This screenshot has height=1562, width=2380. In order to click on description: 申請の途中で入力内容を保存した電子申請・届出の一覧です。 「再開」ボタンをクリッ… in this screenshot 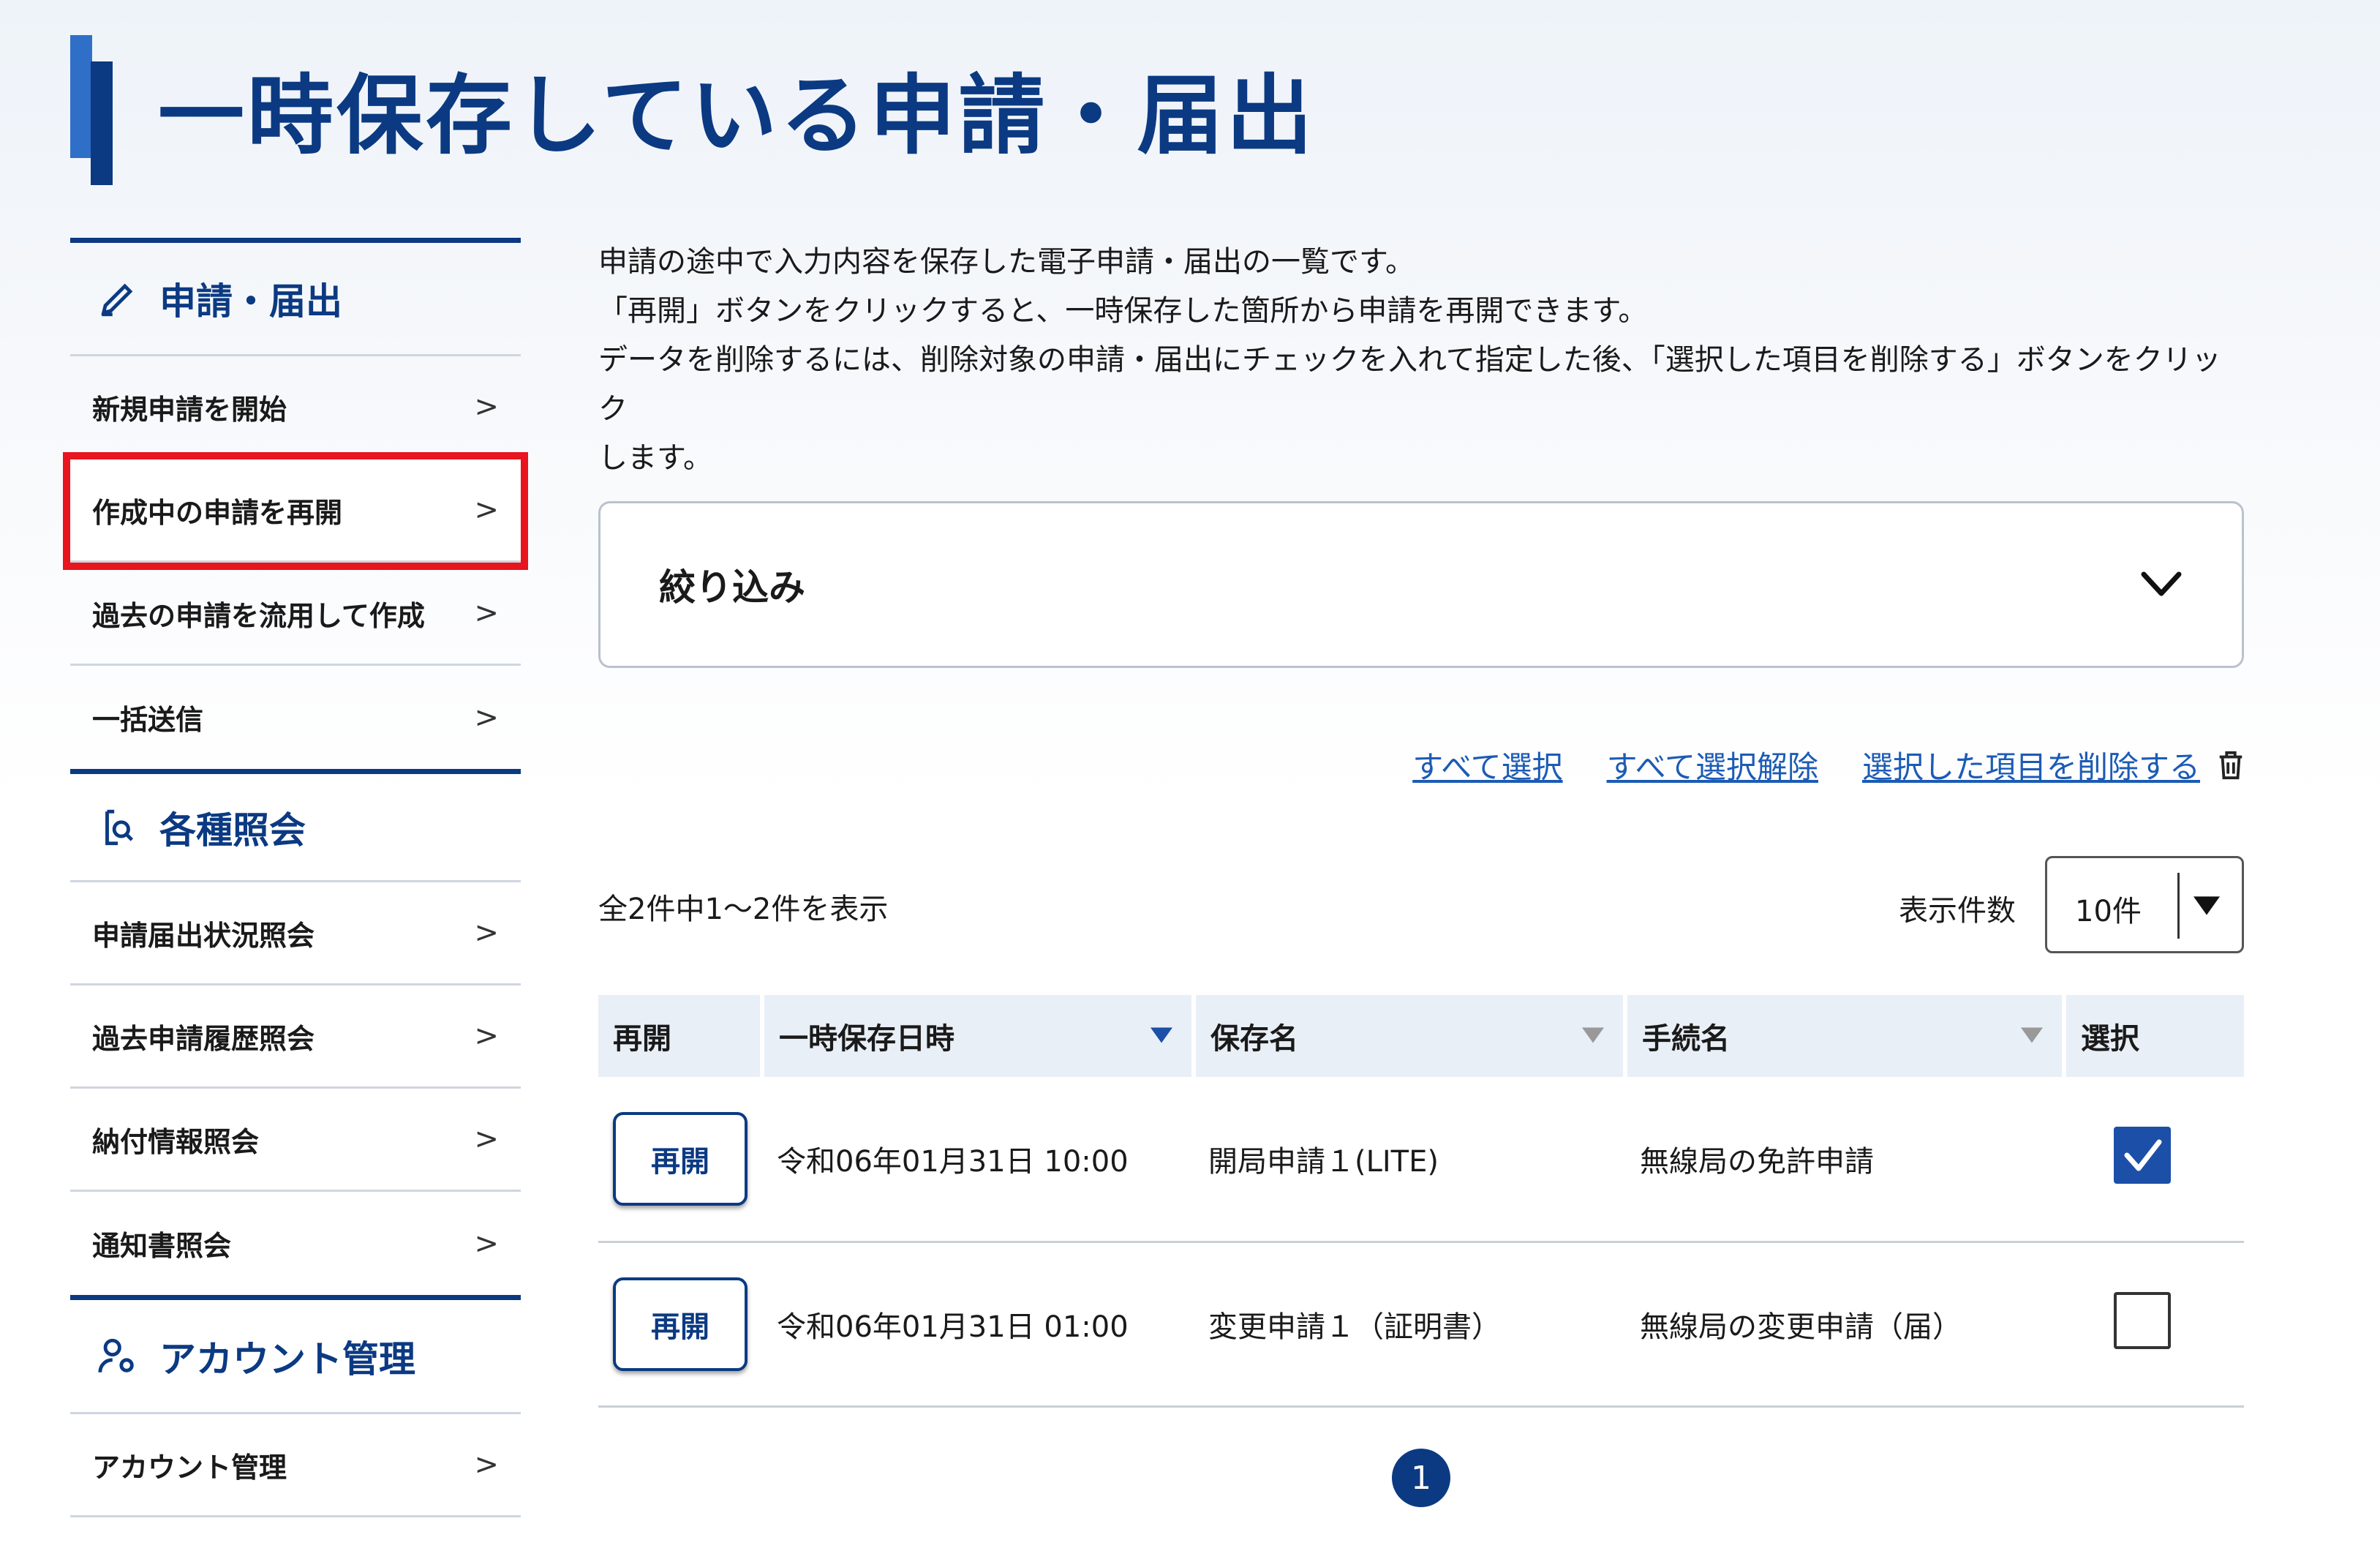, I will do `click(1421, 360)`.